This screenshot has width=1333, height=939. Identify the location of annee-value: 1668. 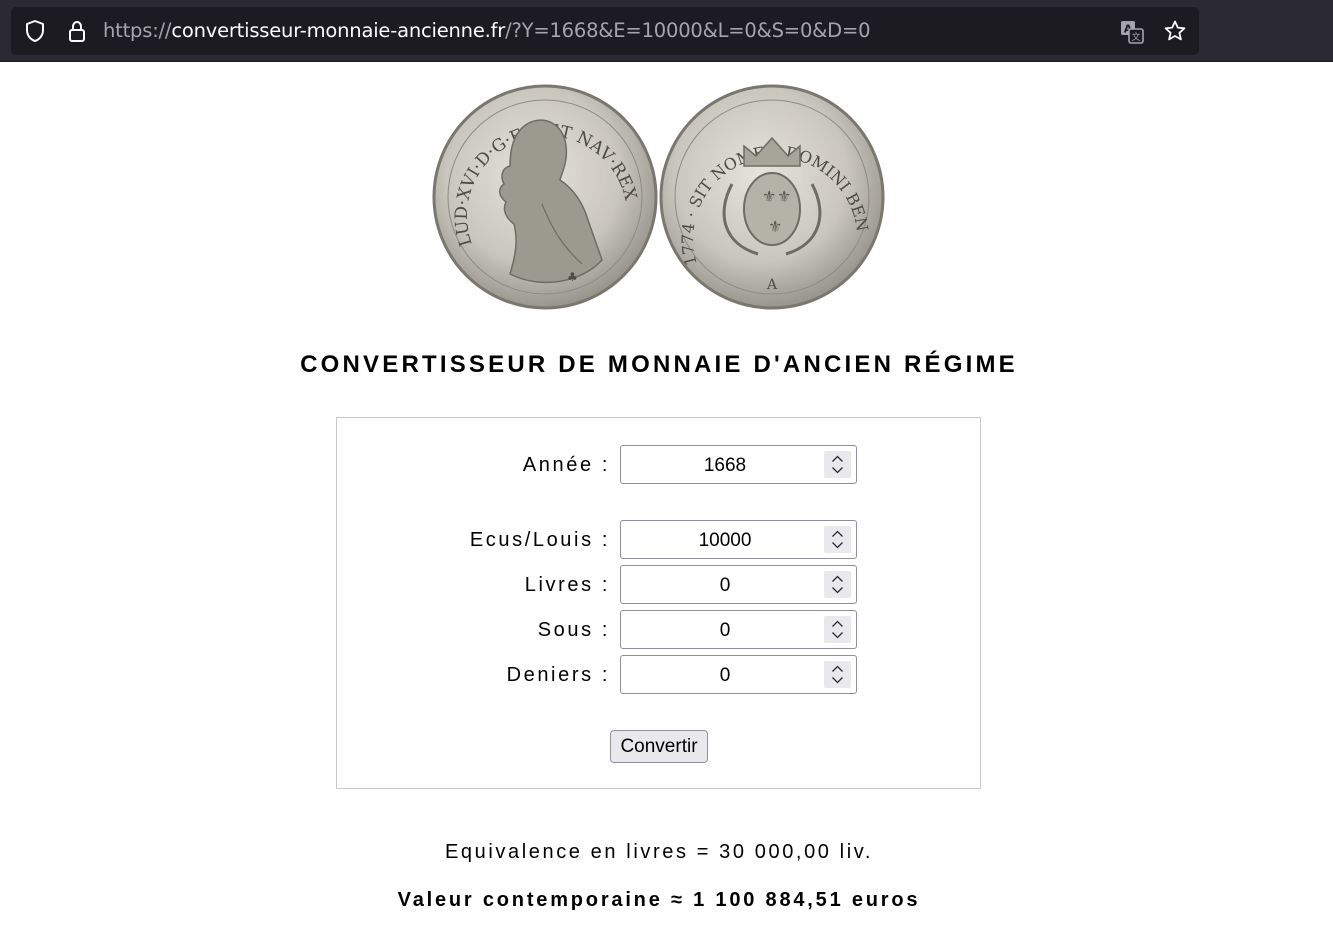
(725, 465).